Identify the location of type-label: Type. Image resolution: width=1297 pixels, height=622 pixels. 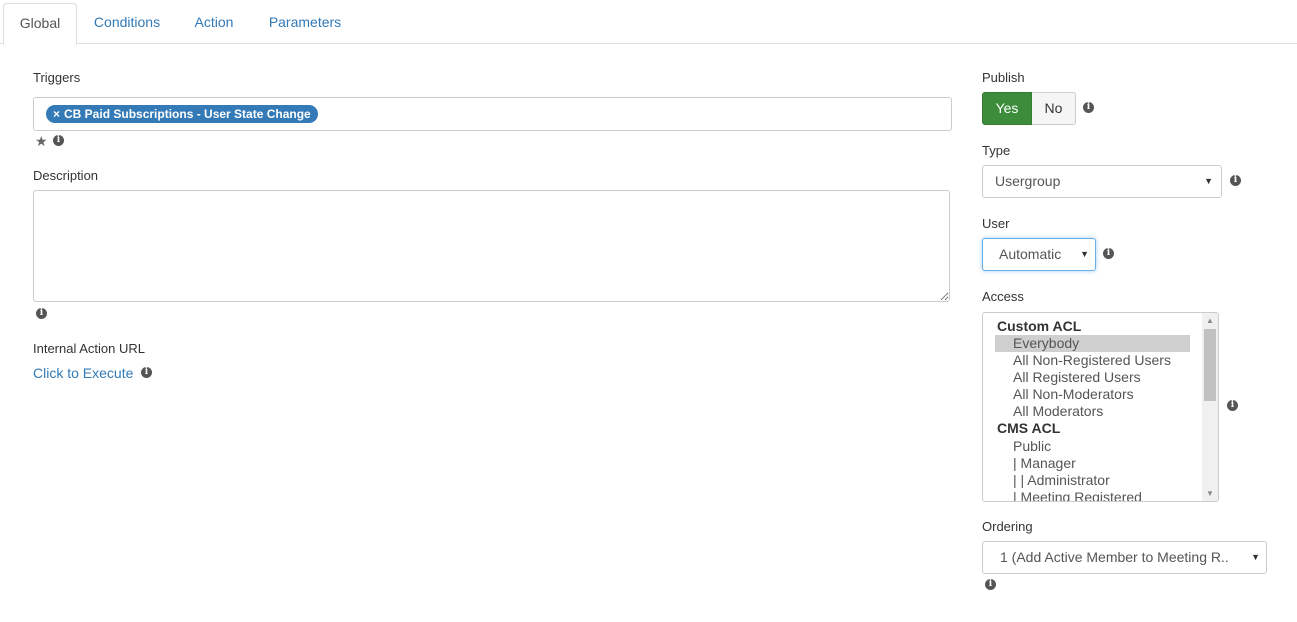
(996, 150).